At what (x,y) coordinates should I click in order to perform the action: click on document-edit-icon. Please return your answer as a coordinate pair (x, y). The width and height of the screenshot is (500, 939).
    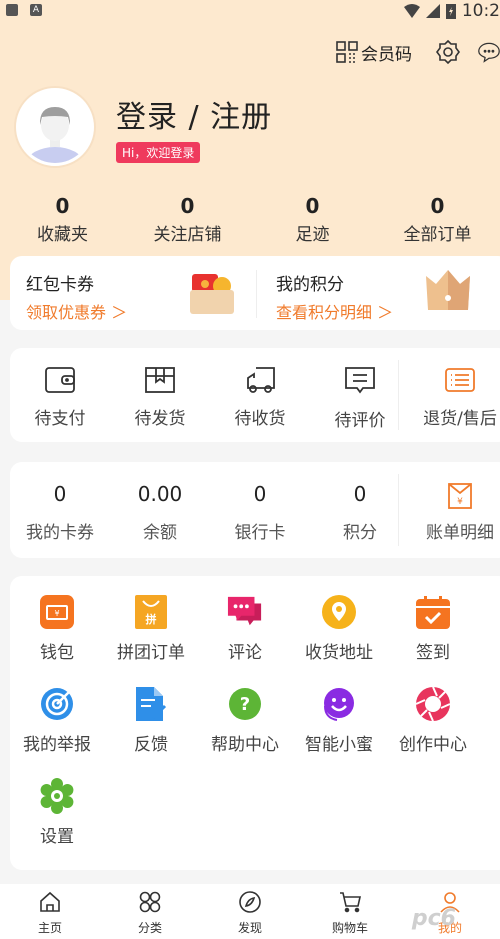
    Looking at the image, I should click on (151, 704).